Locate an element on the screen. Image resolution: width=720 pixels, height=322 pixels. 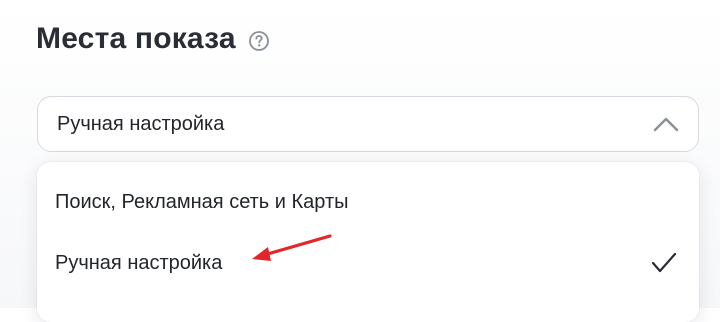
select-value: Ручная настройка is located at coordinates (141, 123).